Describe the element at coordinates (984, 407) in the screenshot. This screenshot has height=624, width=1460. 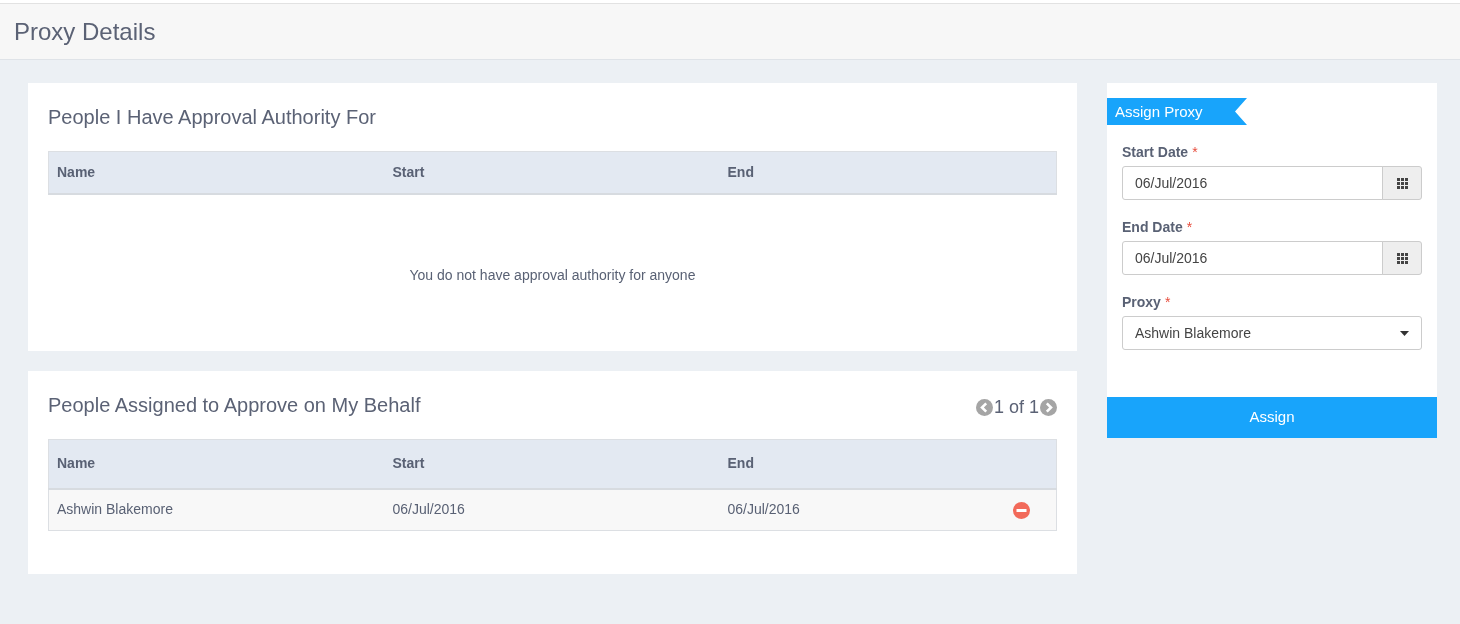
I see `previous-page-icon` at that location.